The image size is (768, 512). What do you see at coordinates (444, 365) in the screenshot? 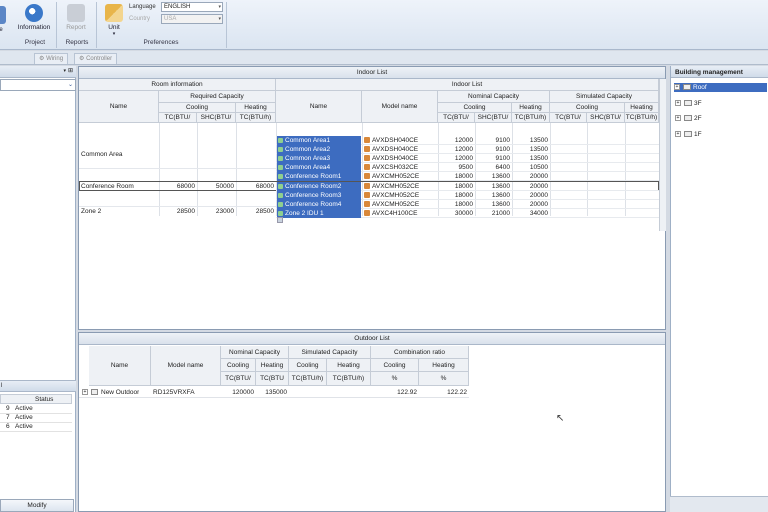
I see `ratio-heating: Heating` at bounding box center [444, 365].